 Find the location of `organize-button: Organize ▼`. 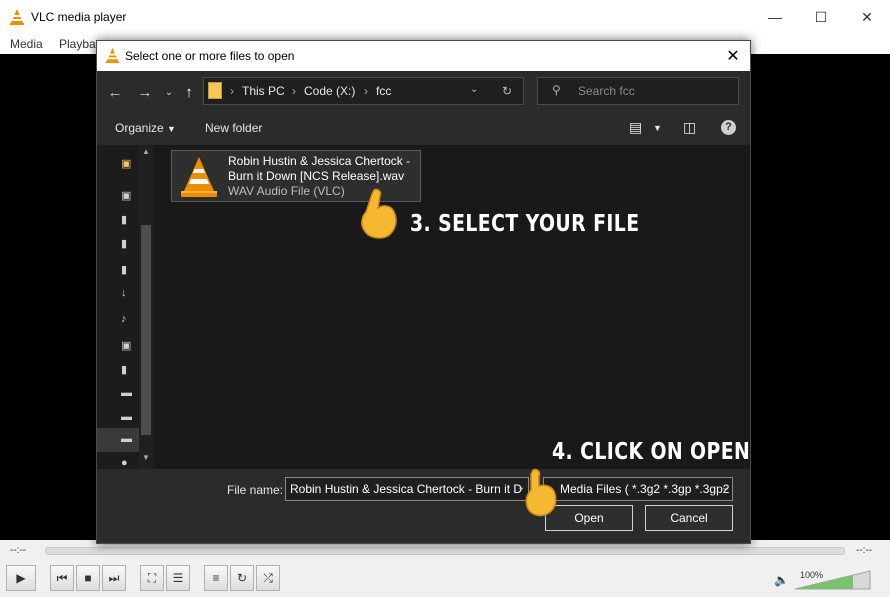

organize-button: Organize ▼ is located at coordinates (145, 128).